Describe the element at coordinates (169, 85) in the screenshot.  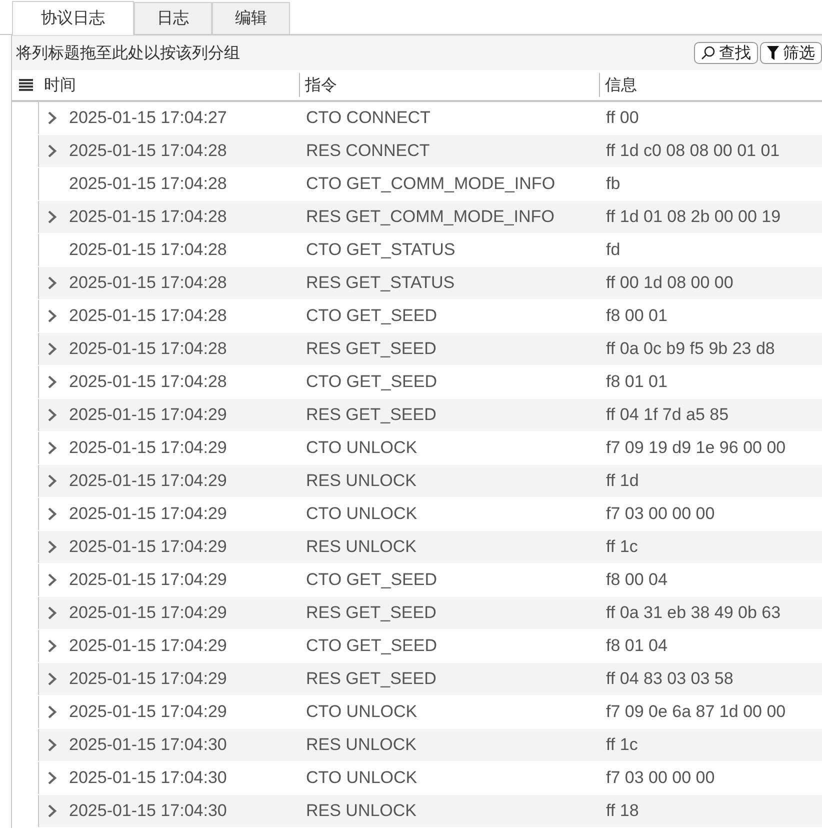
I see `column-header: 时间` at that location.